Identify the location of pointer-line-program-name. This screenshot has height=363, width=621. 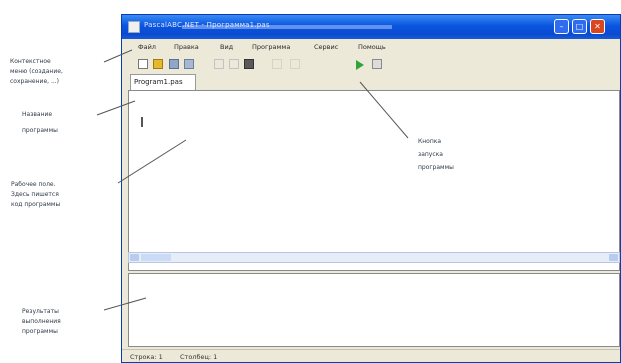
(116, 108).